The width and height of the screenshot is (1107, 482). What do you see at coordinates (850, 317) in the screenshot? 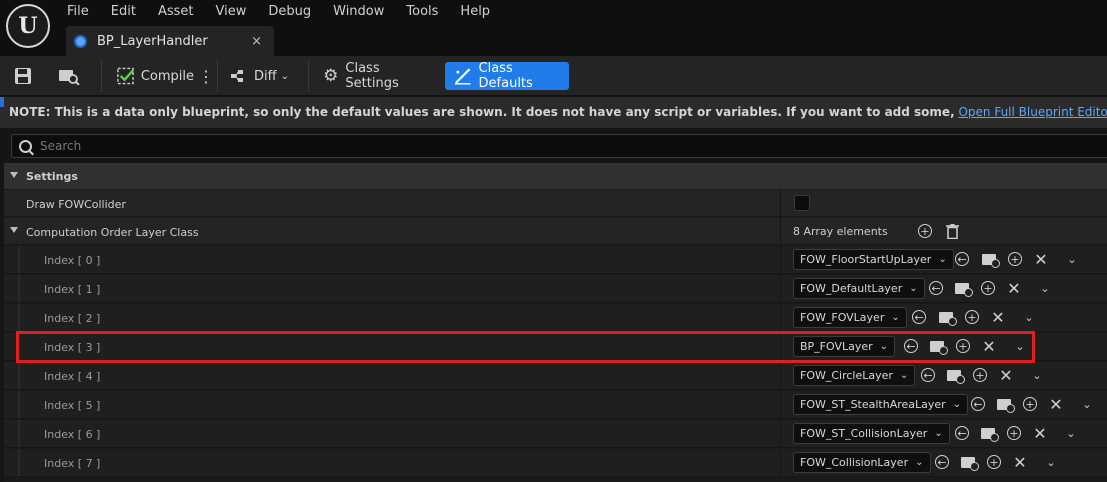
I see `class-picker-combo: FOW_FOVLayer ⌄` at bounding box center [850, 317].